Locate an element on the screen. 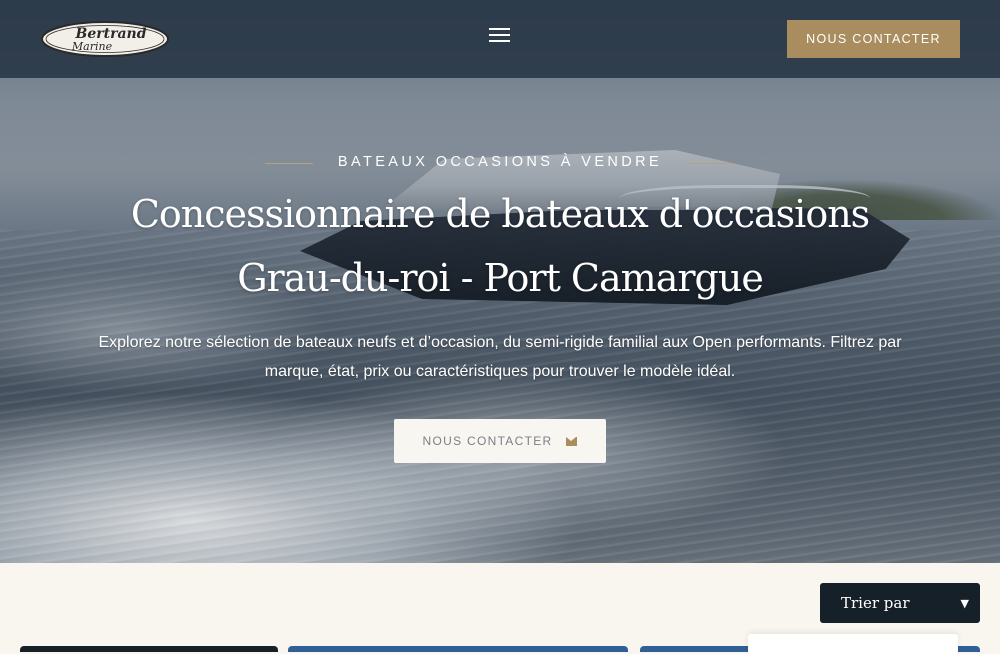 The height and width of the screenshot is (654, 1000). site-header: Bertrand Marine NOUS CONTACTER is located at coordinates (500, 39).